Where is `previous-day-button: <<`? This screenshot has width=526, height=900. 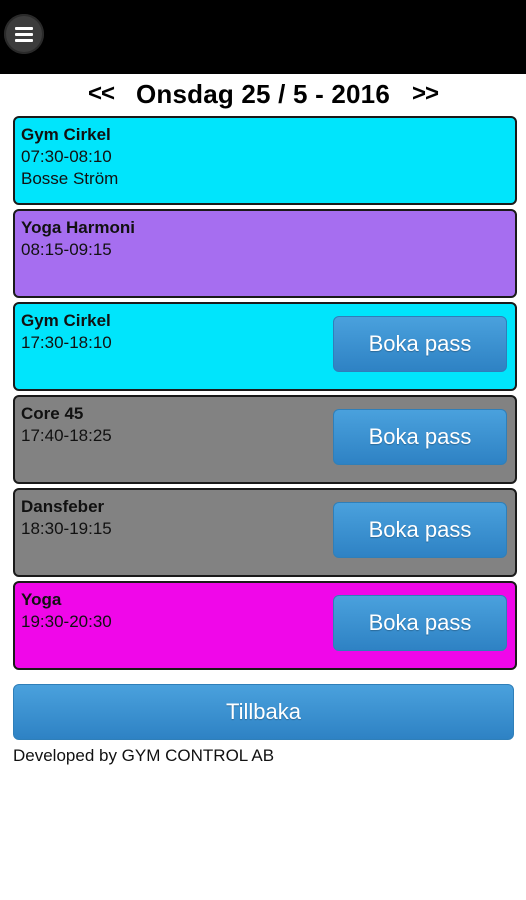
previous-day-button: << is located at coordinates (101, 94).